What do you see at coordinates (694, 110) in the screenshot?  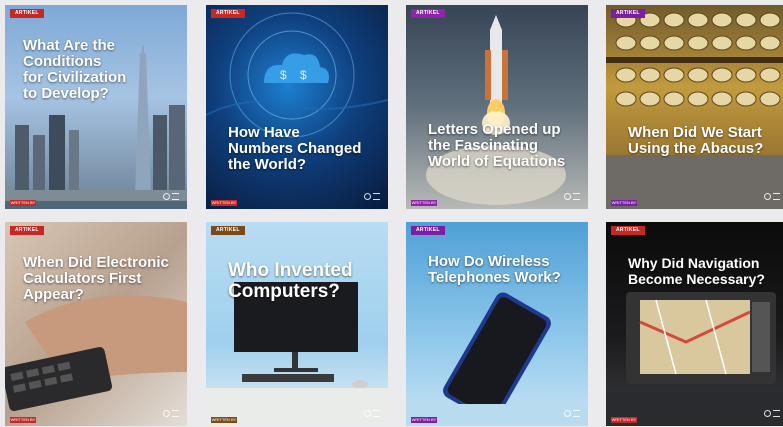 I see `abacus-image` at bounding box center [694, 110].